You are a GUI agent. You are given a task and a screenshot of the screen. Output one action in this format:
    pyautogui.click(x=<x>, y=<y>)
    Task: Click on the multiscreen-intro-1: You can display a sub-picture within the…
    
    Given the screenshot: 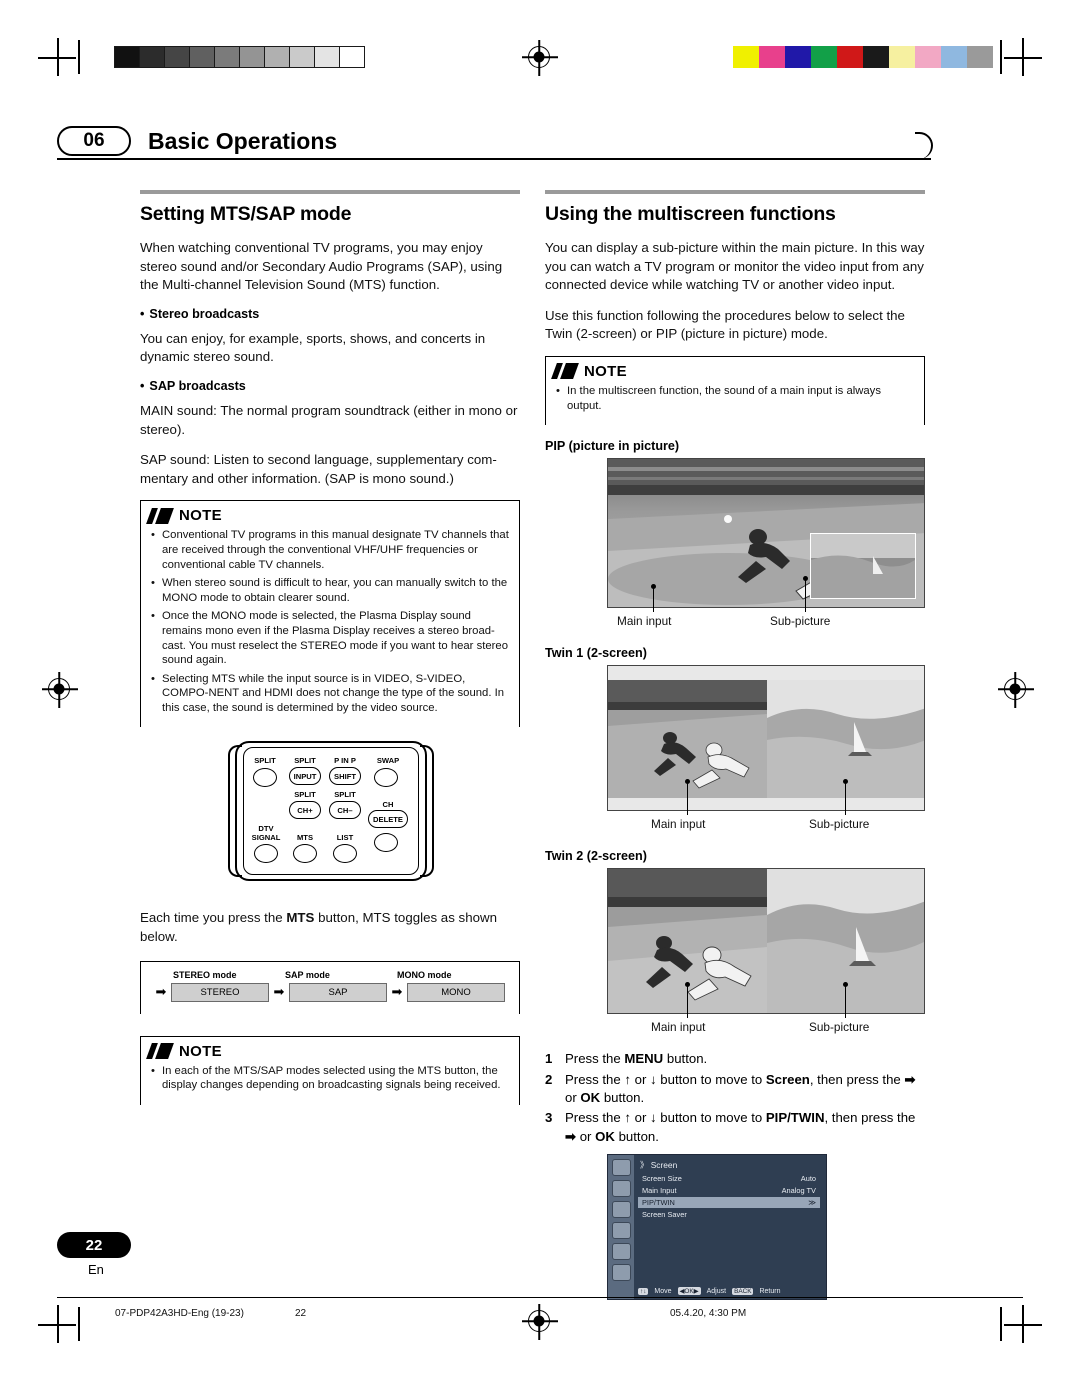 What is the action you would take?
    pyautogui.click(x=735, y=266)
    